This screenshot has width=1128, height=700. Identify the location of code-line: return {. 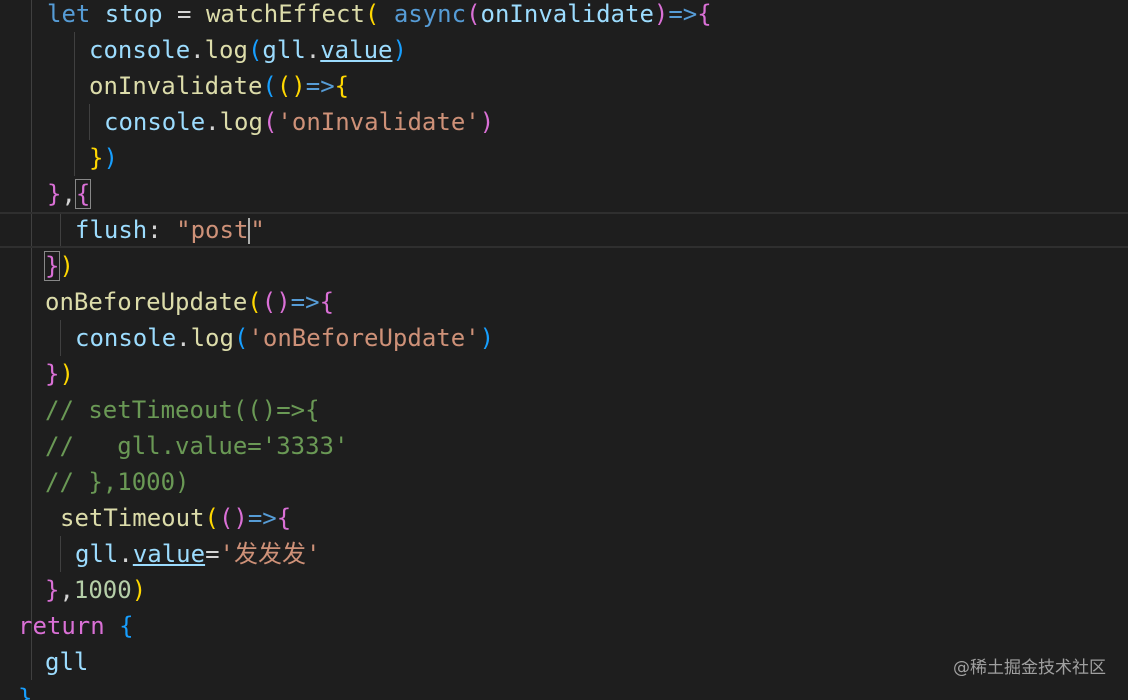
(564, 626).